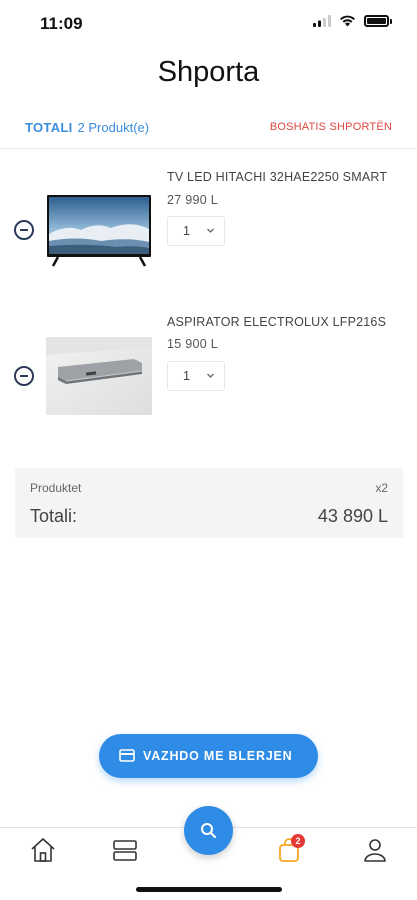 The height and width of the screenshot is (900, 417). I want to click on item-name: TV LED HITACHI 32HAE2250 SMART, so click(277, 177).